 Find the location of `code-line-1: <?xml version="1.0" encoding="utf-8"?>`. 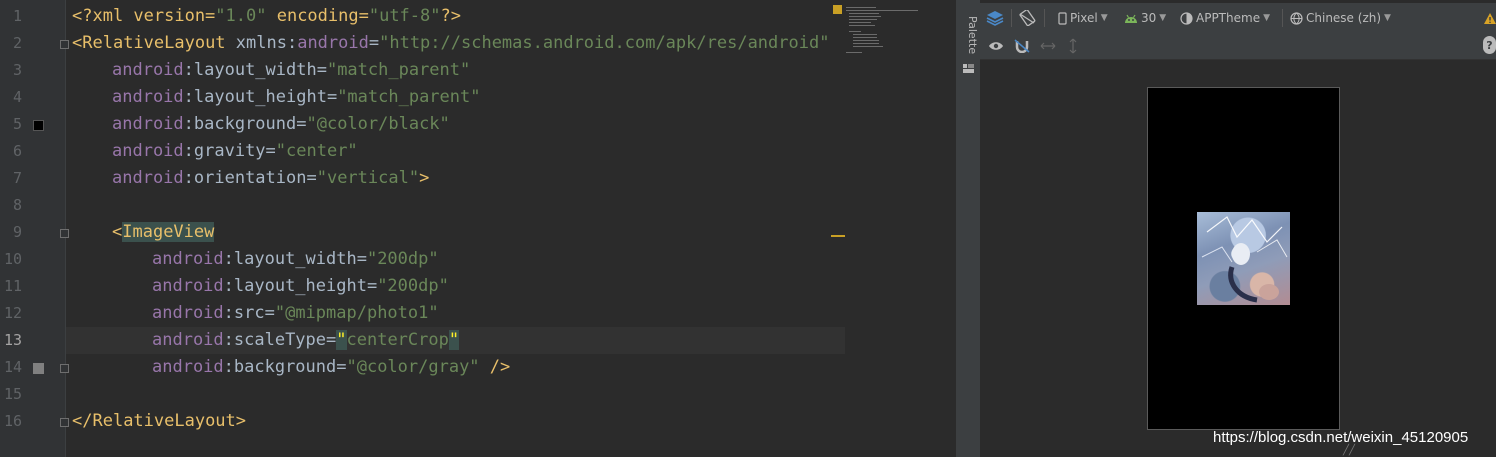

code-line-1: <?xml version="1.0" encoding="utf-8"?> is located at coordinates (266, 16).